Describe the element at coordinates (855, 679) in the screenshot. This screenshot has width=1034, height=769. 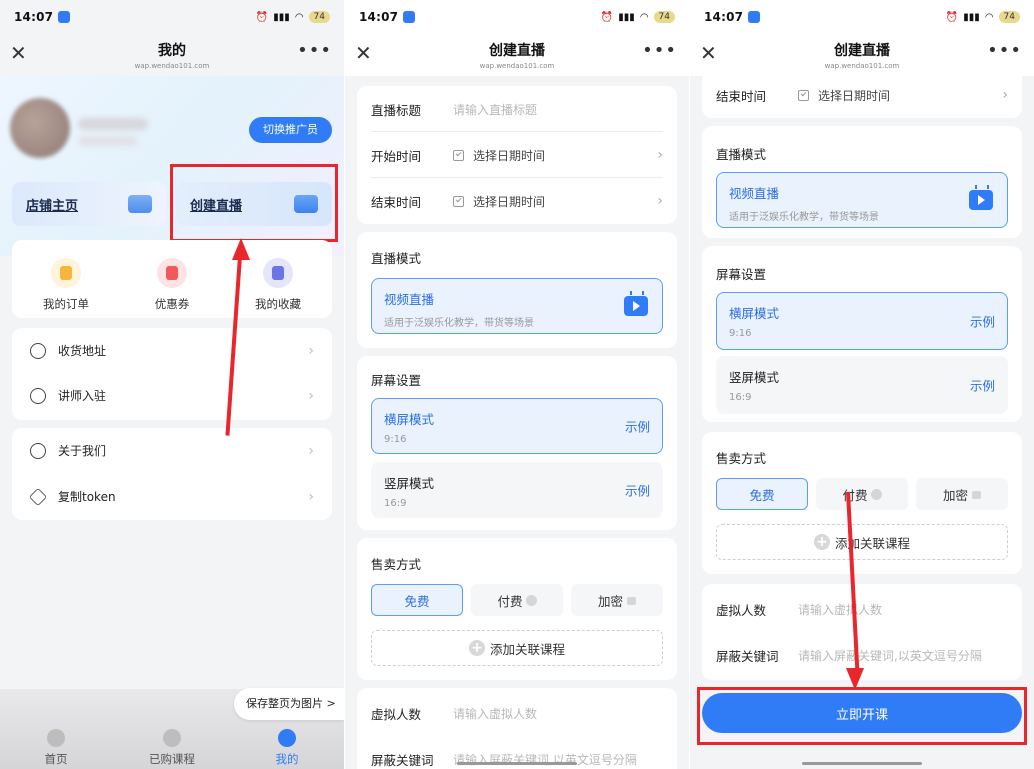
I see `annotation-arrow-head` at that location.